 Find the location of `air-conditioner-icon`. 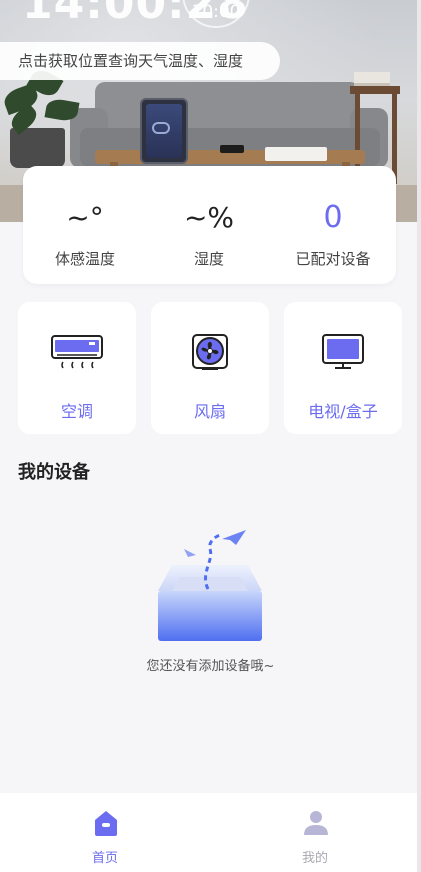

air-conditioner-icon is located at coordinates (77, 352).